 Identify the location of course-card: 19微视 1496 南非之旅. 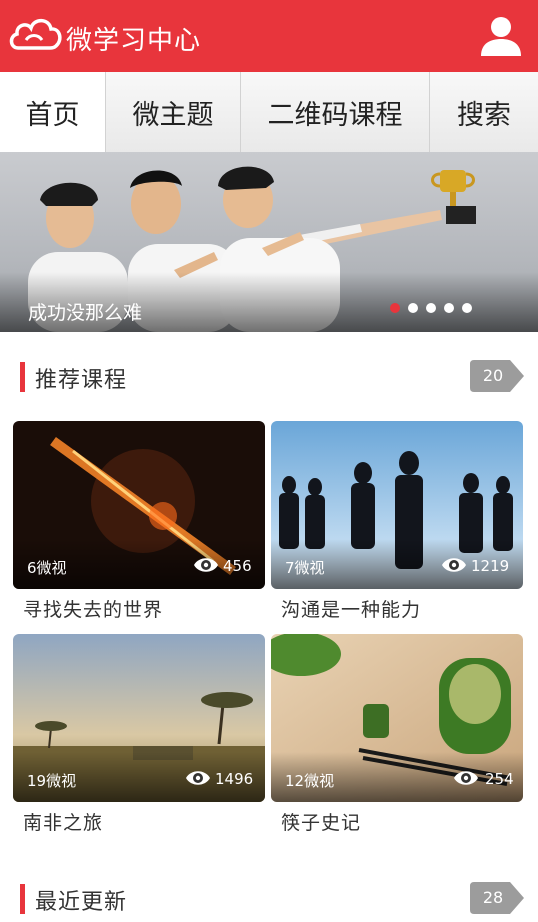
(139, 739).